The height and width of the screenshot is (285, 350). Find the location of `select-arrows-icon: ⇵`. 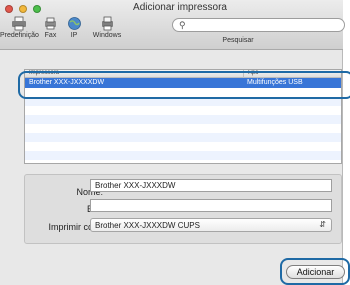

select-arrows-icon: ⇵ is located at coordinates (322, 224).